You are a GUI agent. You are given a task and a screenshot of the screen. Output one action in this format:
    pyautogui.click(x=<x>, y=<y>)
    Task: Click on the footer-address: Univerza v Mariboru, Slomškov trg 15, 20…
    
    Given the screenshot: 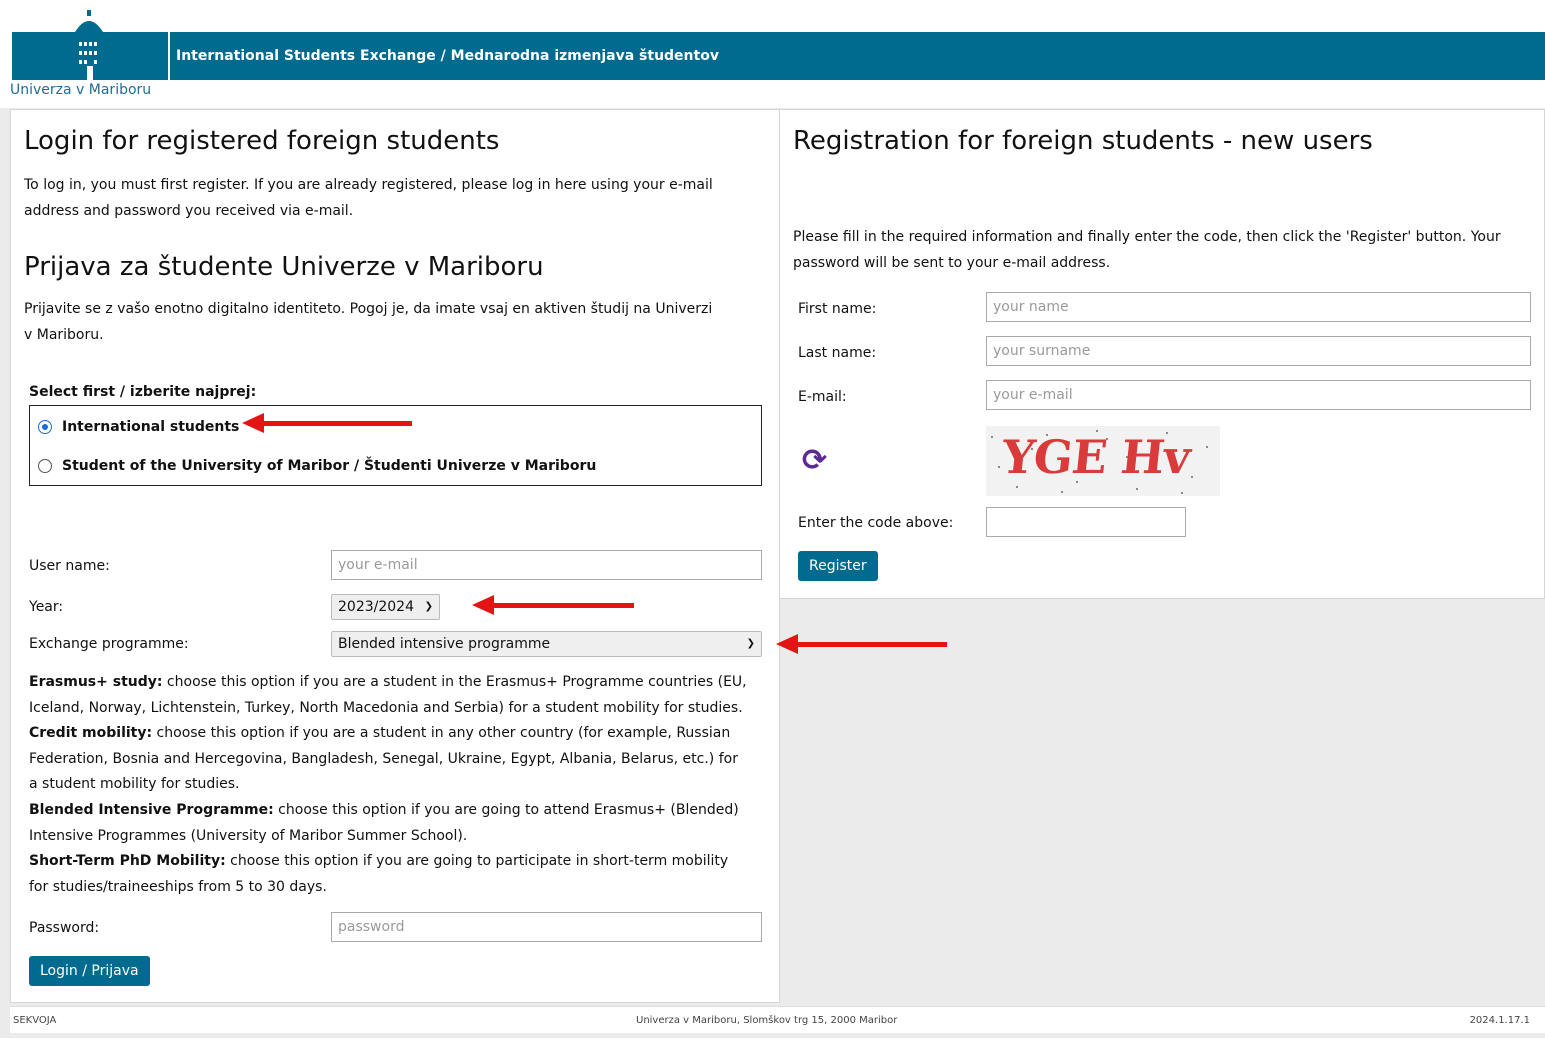 What is the action you would take?
    pyautogui.click(x=767, y=1020)
    